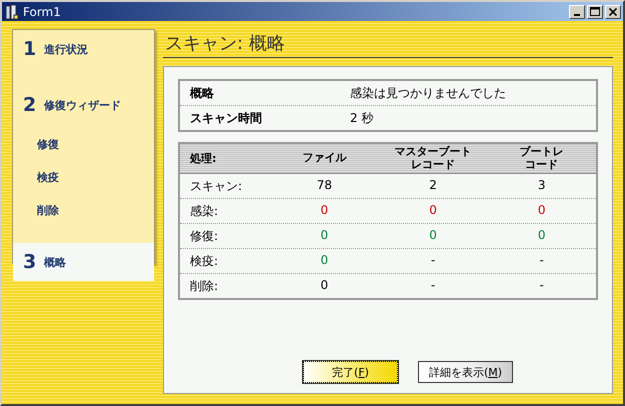  I want to click on row-label: 削除:, so click(204, 286).